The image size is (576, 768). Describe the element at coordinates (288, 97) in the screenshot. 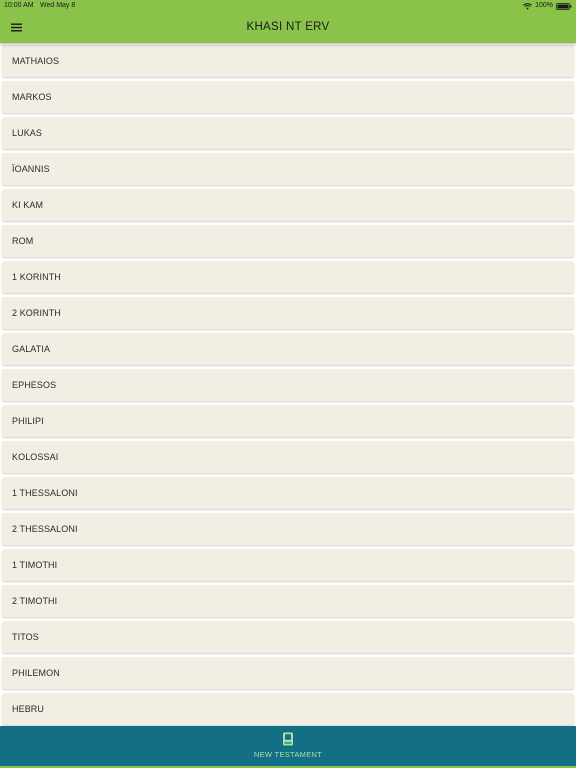

I see `list-item: MARKOS` at that location.